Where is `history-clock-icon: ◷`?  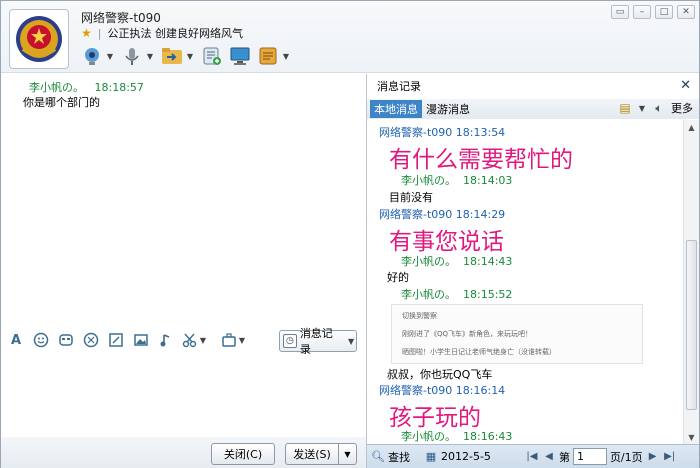
history-clock-icon: ◷ is located at coordinates (290, 341).